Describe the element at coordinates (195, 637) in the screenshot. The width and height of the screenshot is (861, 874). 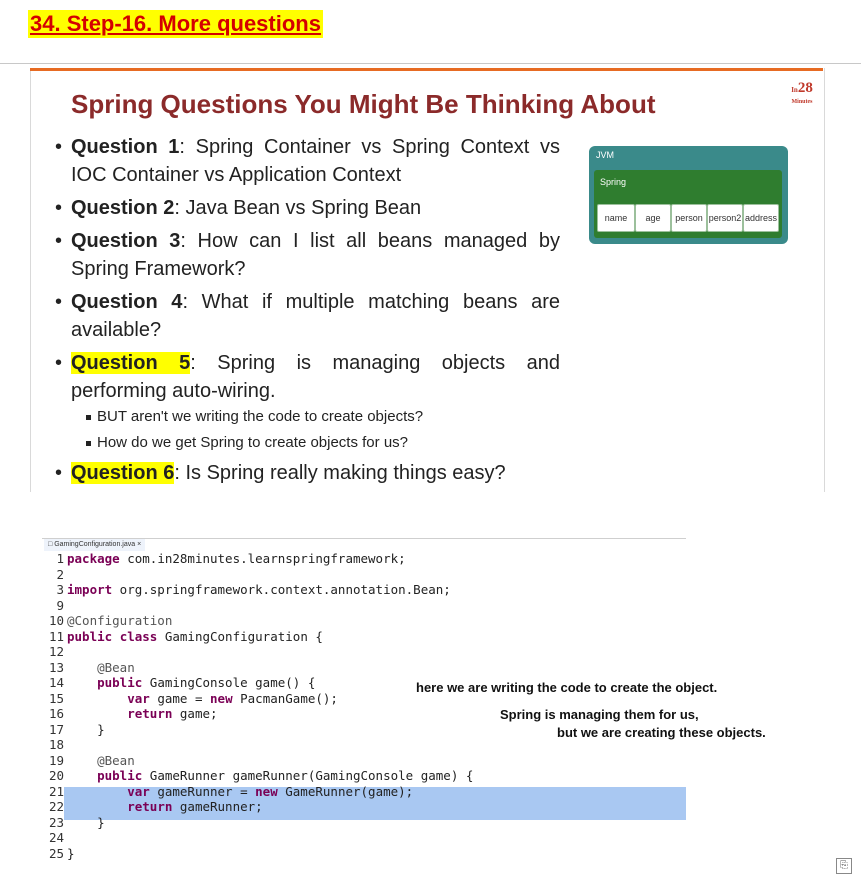
I see `code-line: public class GamingConfiguration {` at that location.